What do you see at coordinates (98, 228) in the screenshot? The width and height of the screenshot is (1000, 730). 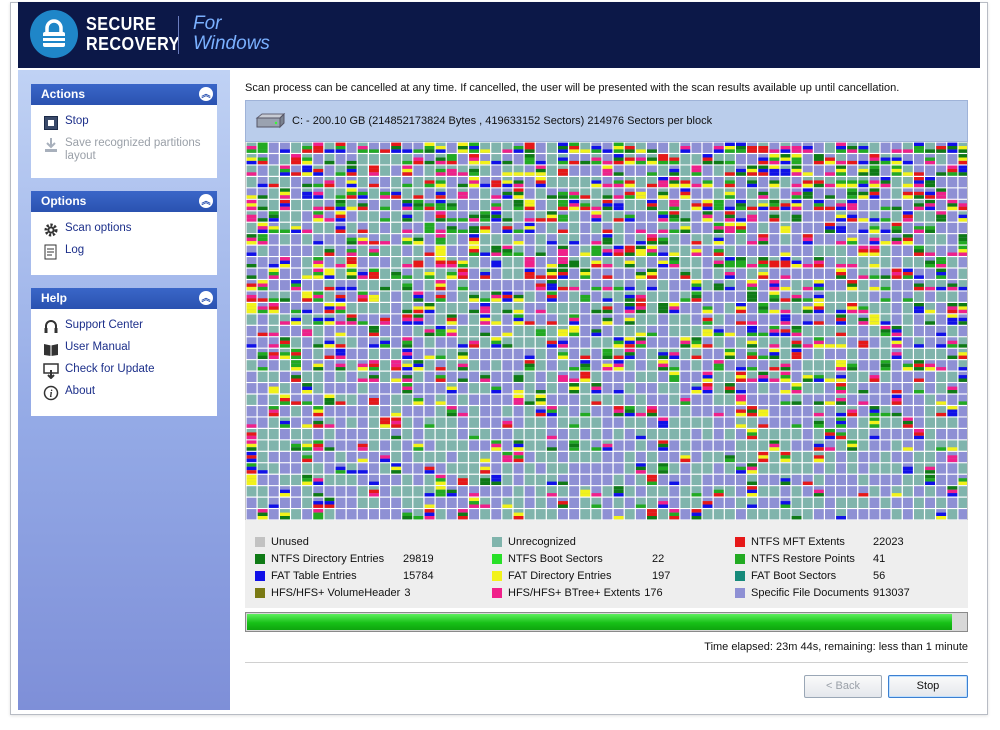 I see `sidebar-item-label: Scan options` at bounding box center [98, 228].